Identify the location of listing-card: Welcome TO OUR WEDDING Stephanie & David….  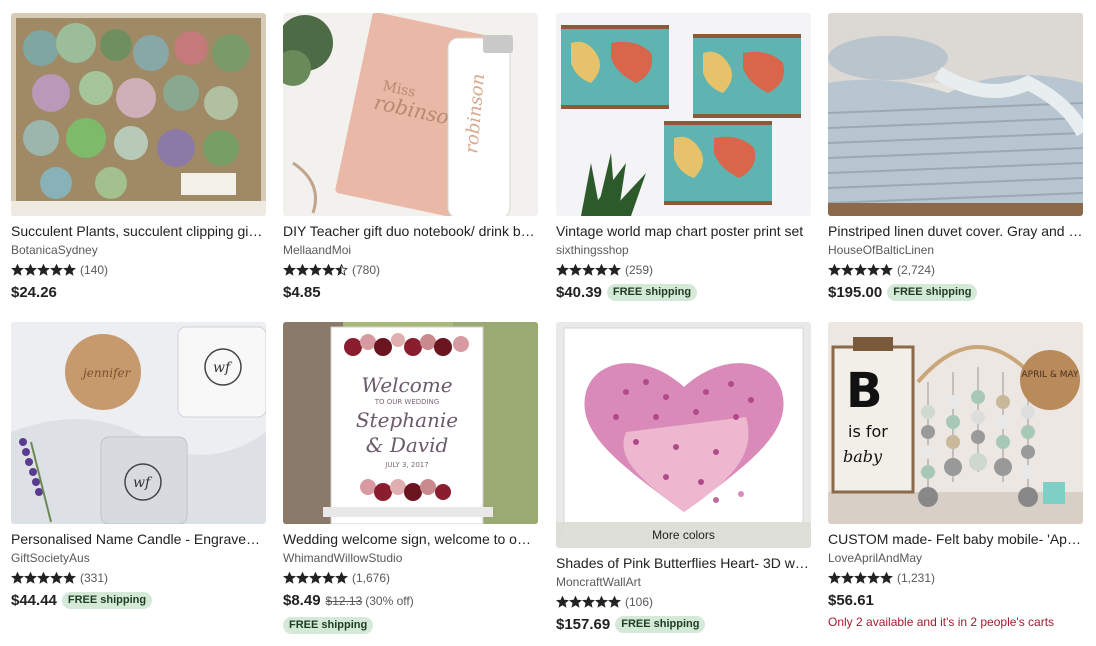
(410, 478).